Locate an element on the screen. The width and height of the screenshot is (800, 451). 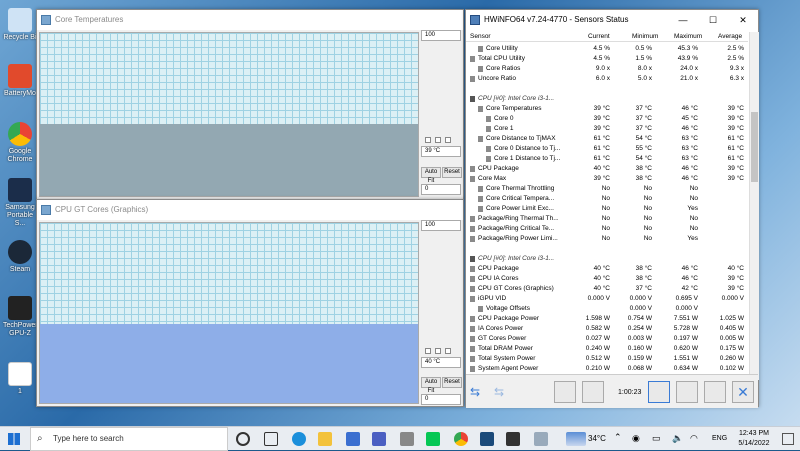
sensor-row: Package/Ring Thermal Th... No No No is located at coordinates (607, 219).